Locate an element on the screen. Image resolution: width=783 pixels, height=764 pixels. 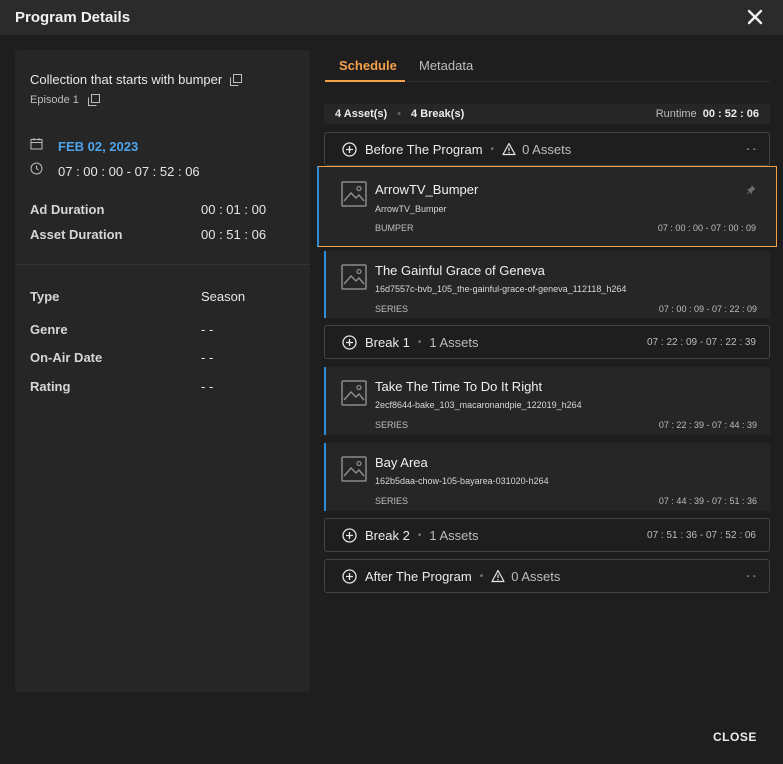
group-before-program: Before The Program • 0 Assets - - is located at coordinates (547, 149).